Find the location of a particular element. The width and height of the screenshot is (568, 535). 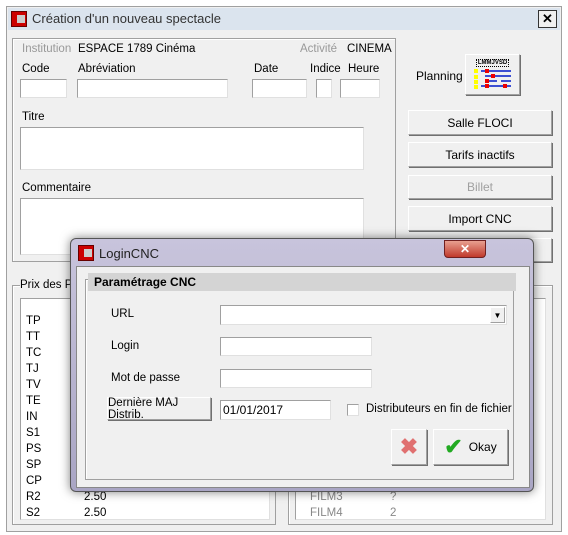

dialog-close-button: ✕ is located at coordinates (465, 249).